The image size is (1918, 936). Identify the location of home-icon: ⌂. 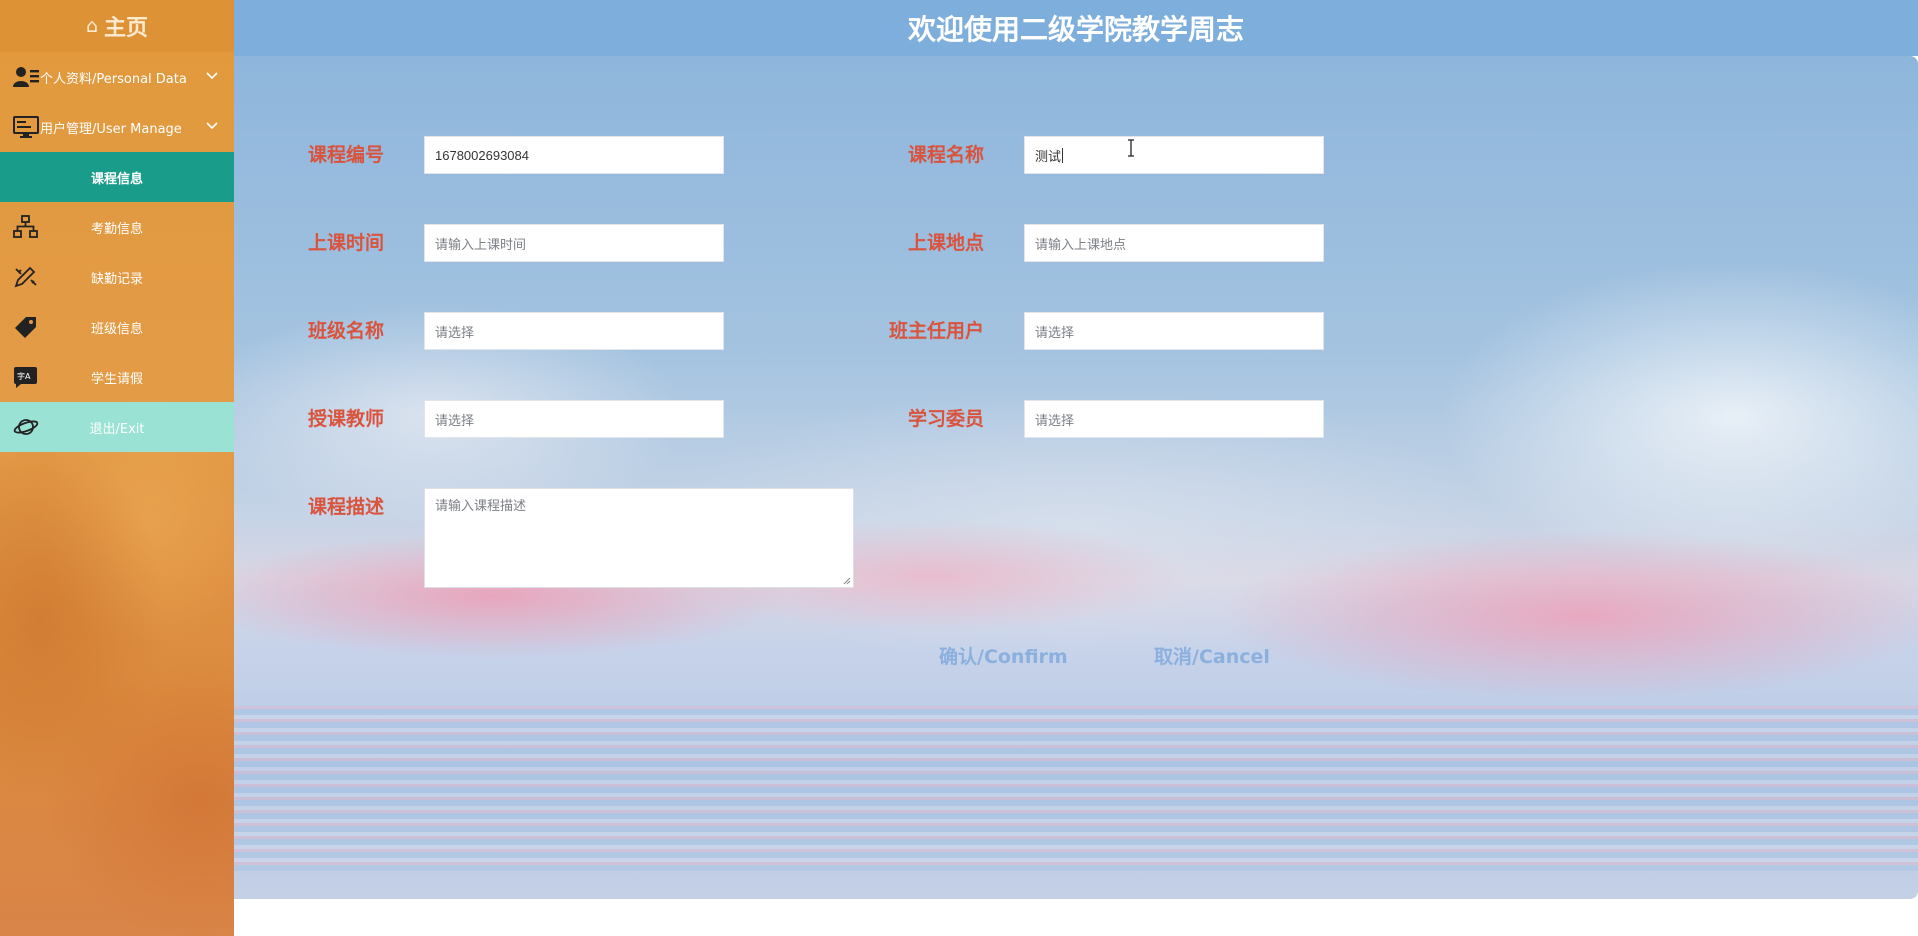
(92, 26).